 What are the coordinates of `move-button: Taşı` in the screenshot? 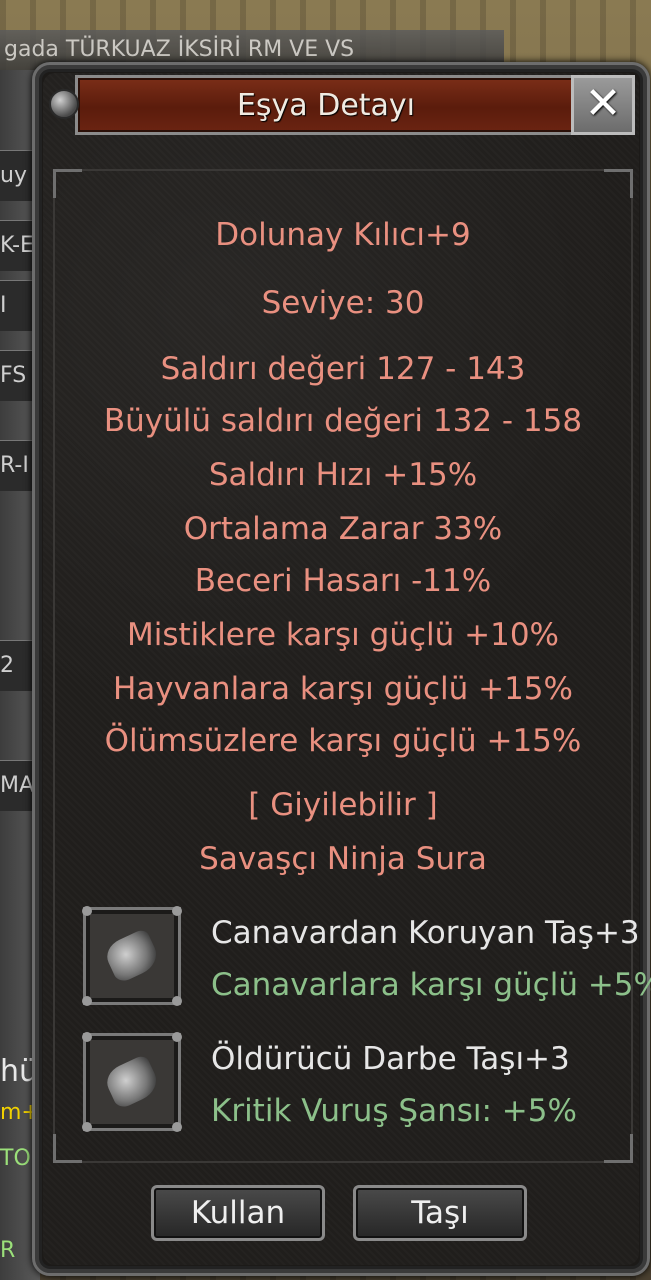 It's located at (440, 1213).